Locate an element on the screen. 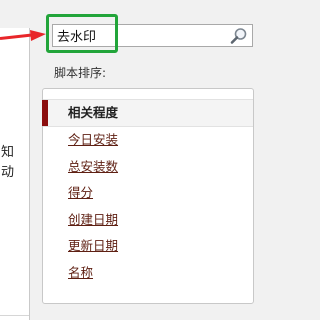  left-text-fragment-2: 动 is located at coordinates (8, 172).